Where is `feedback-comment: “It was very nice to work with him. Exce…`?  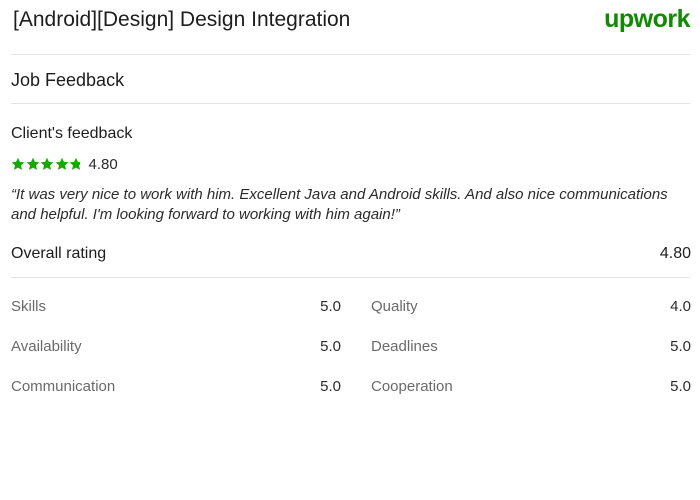
feedback-comment: “It was very nice to work with him. Exce… is located at coordinates (339, 204).